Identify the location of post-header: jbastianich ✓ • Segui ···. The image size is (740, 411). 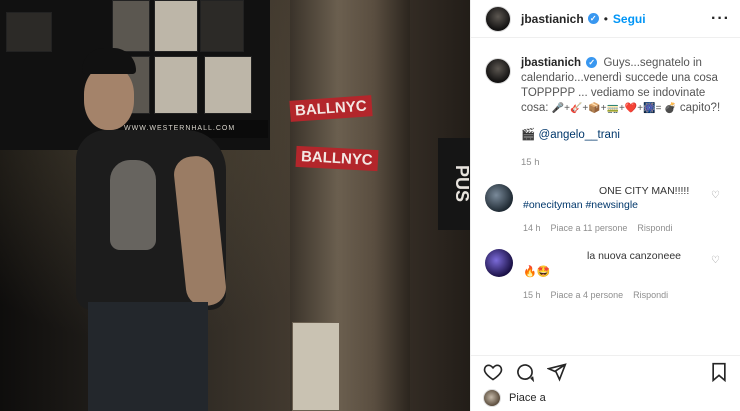
(605, 19).